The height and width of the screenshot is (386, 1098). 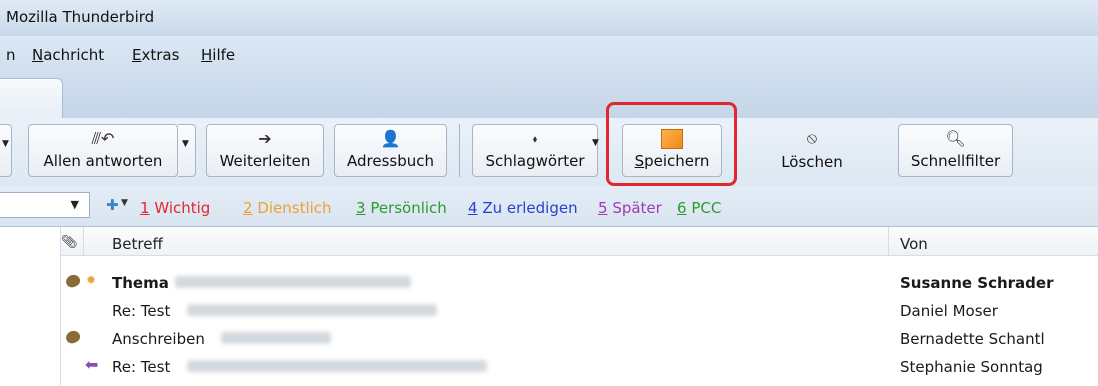 I want to click on message-sender: Susanne Schrader, so click(x=977, y=283).